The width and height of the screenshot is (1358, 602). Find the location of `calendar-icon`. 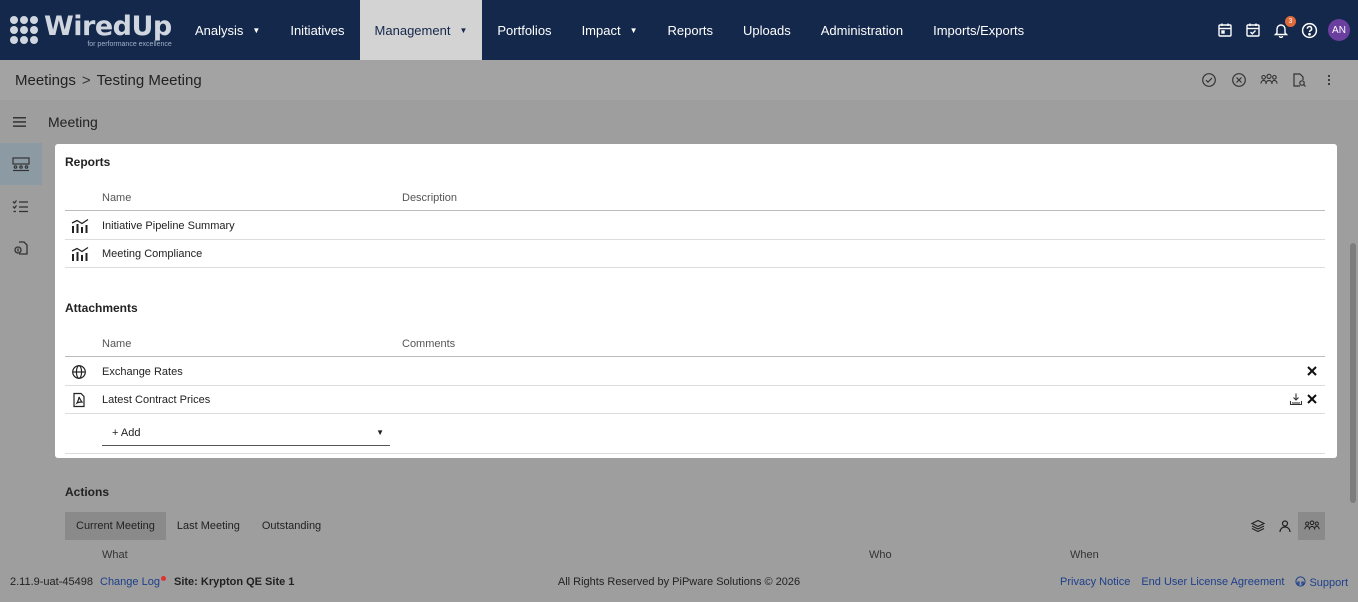

calendar-icon is located at coordinates (1225, 30).